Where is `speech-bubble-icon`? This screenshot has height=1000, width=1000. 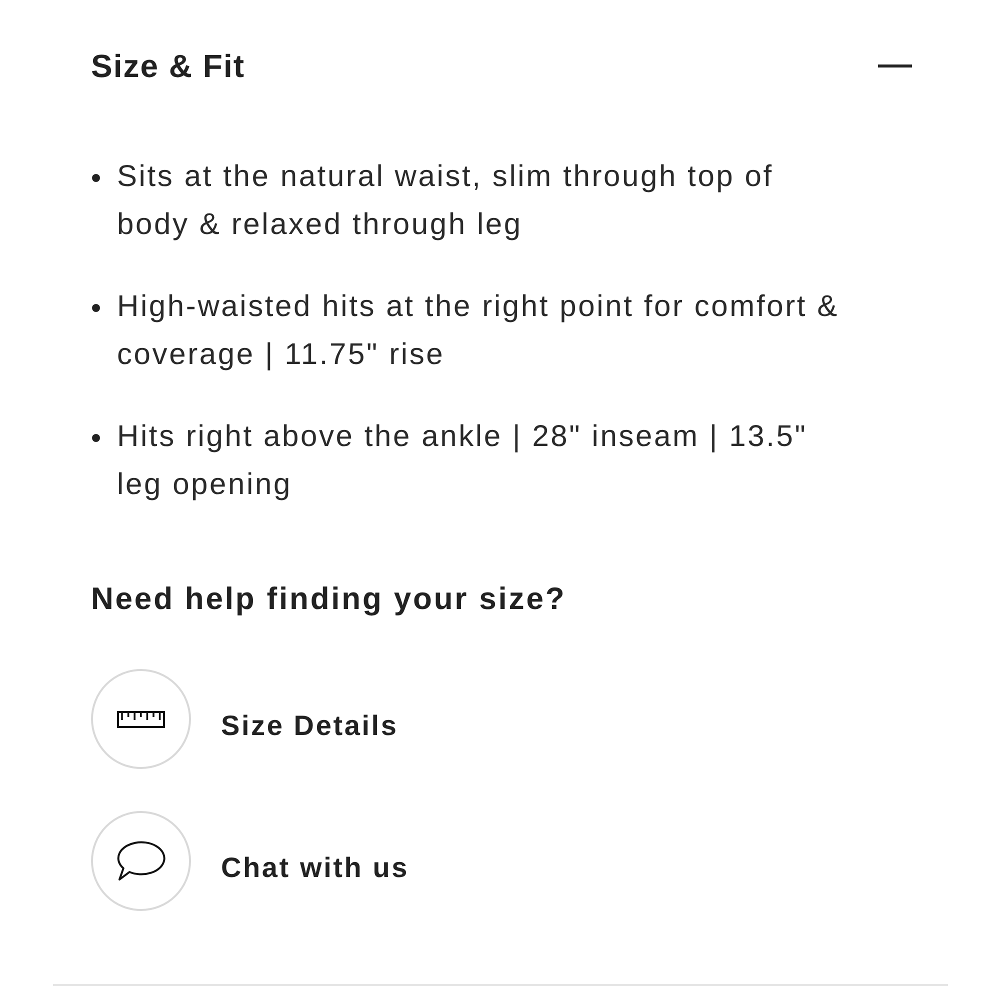
speech-bubble-icon is located at coordinates (141, 861).